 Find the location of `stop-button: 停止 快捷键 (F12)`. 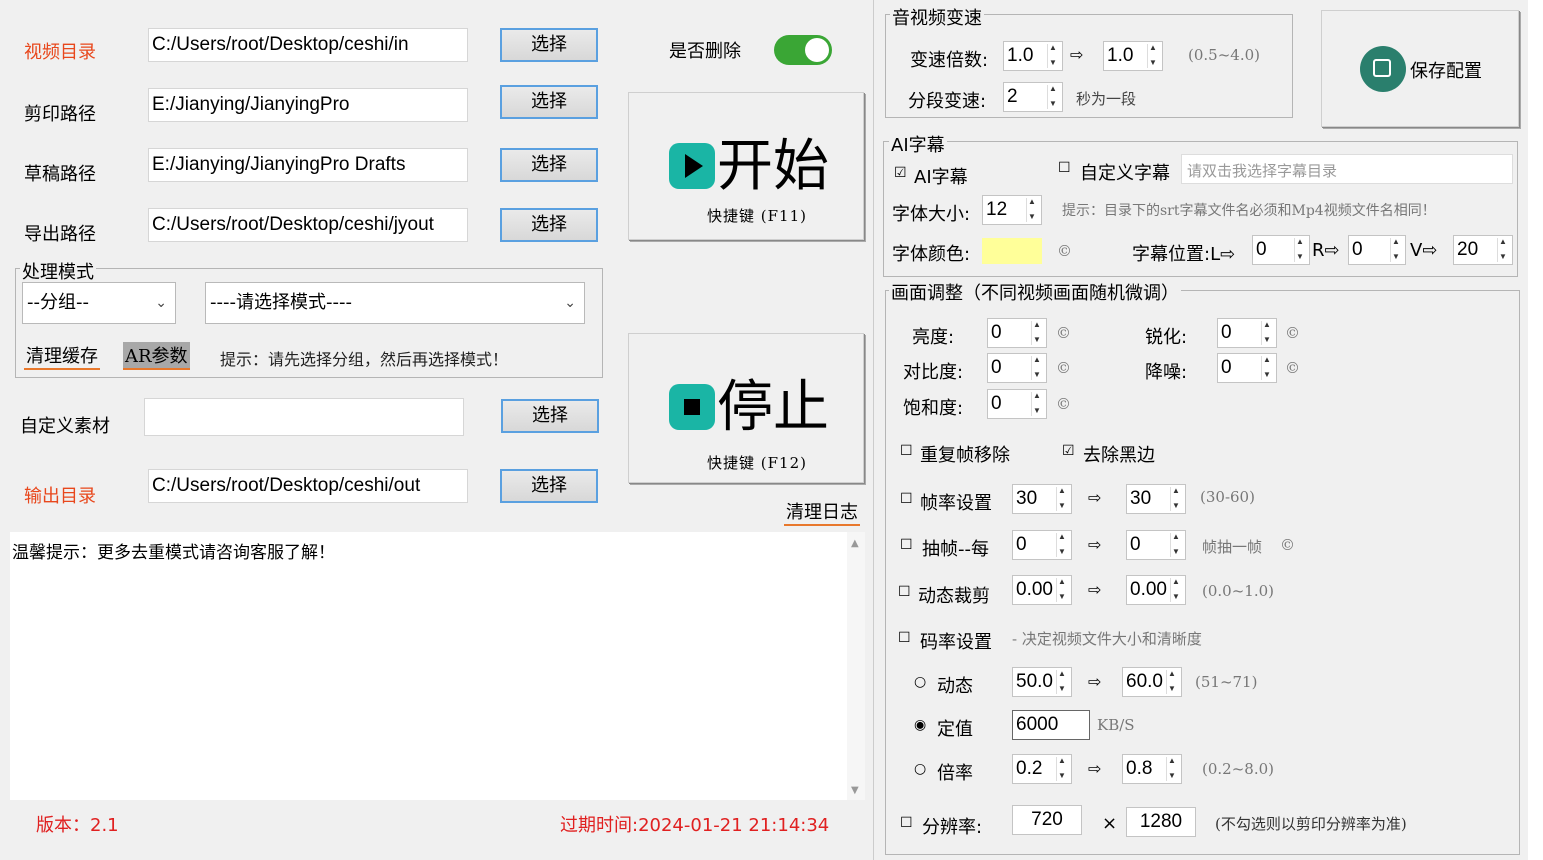

stop-button: 停止 快捷键 (F12) is located at coordinates (746, 408).